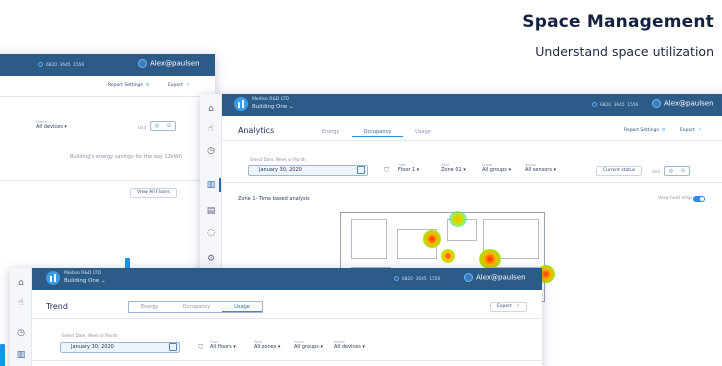 This screenshot has width=722, height=366. I want to click on energy-export-button: Export ↗, so click(179, 87).